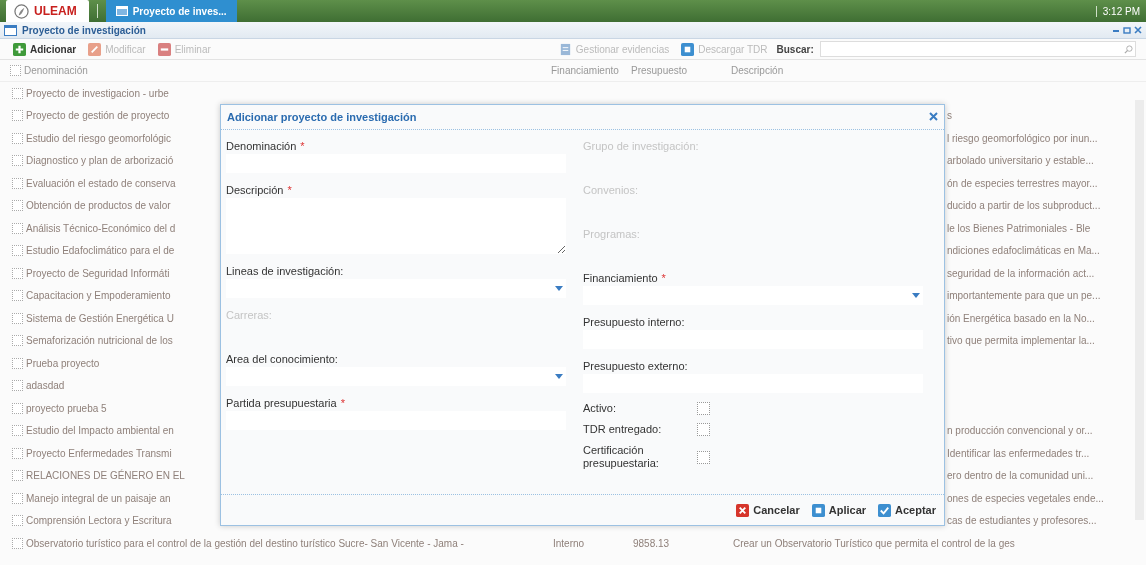 This screenshot has height=565, width=1146. I want to click on table-cell: Proyecto de gestión de proyecto, so click(98, 116).